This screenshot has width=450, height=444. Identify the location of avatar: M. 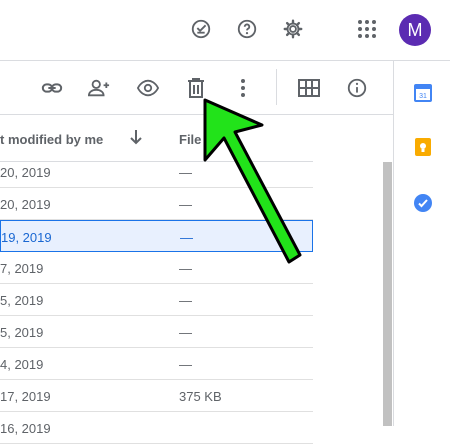
(415, 30).